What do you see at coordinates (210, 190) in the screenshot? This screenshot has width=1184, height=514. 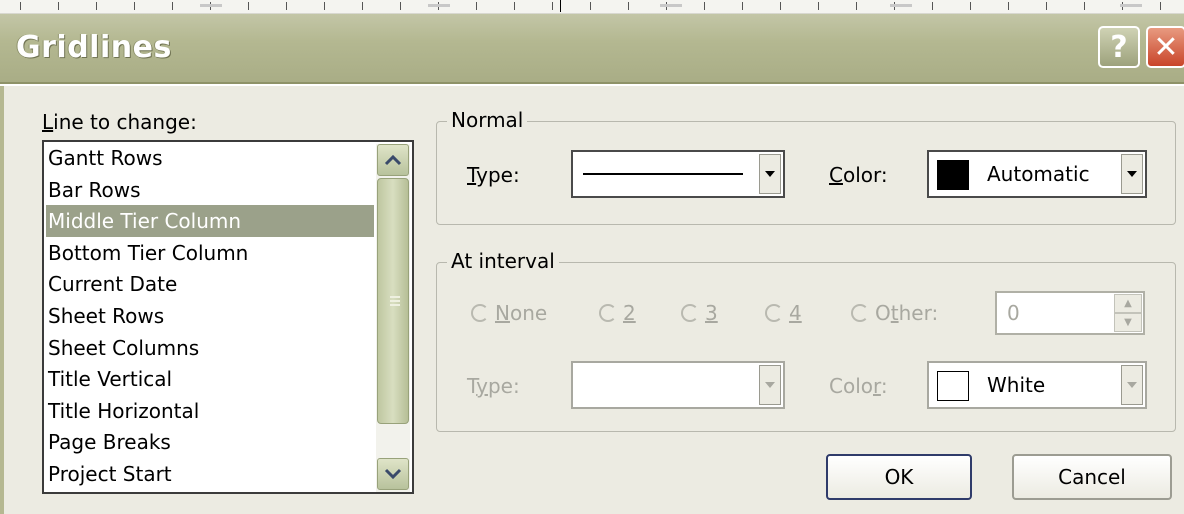 I see `list-item: Bar Rows` at bounding box center [210, 190].